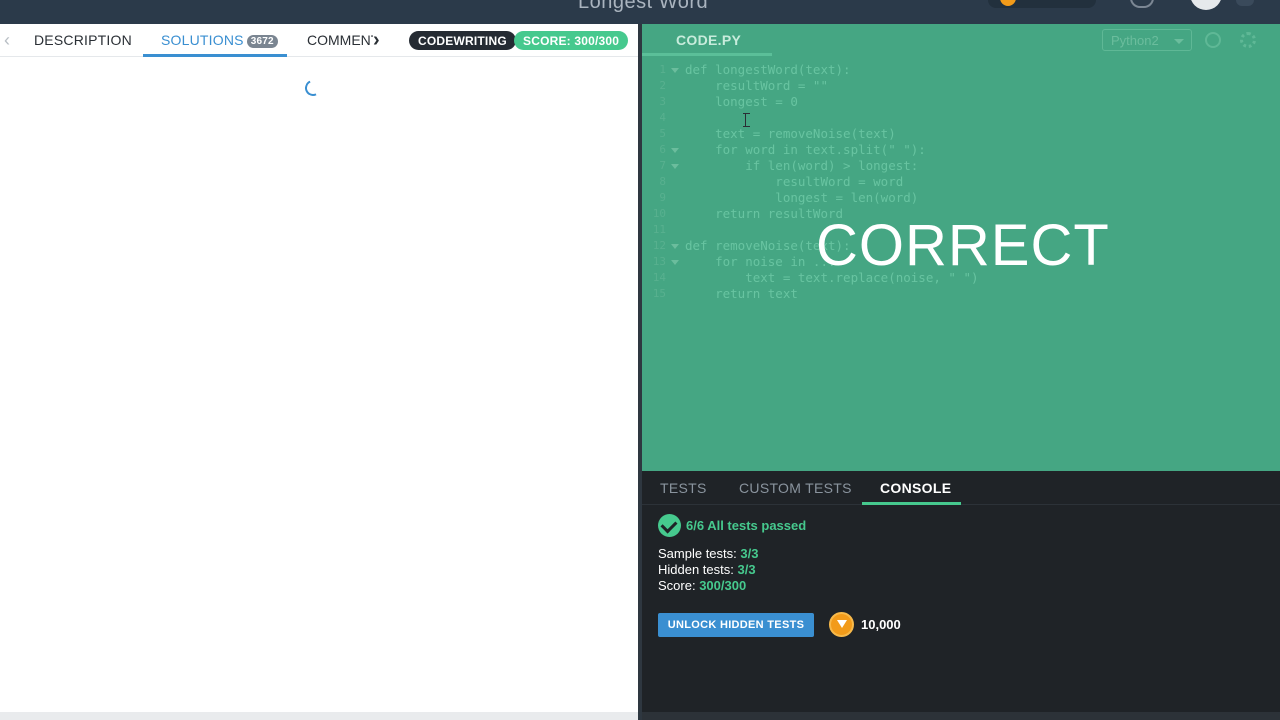 This screenshot has width=1280, height=720. I want to click on sample-tests-label: Sample tests:, so click(697, 553).